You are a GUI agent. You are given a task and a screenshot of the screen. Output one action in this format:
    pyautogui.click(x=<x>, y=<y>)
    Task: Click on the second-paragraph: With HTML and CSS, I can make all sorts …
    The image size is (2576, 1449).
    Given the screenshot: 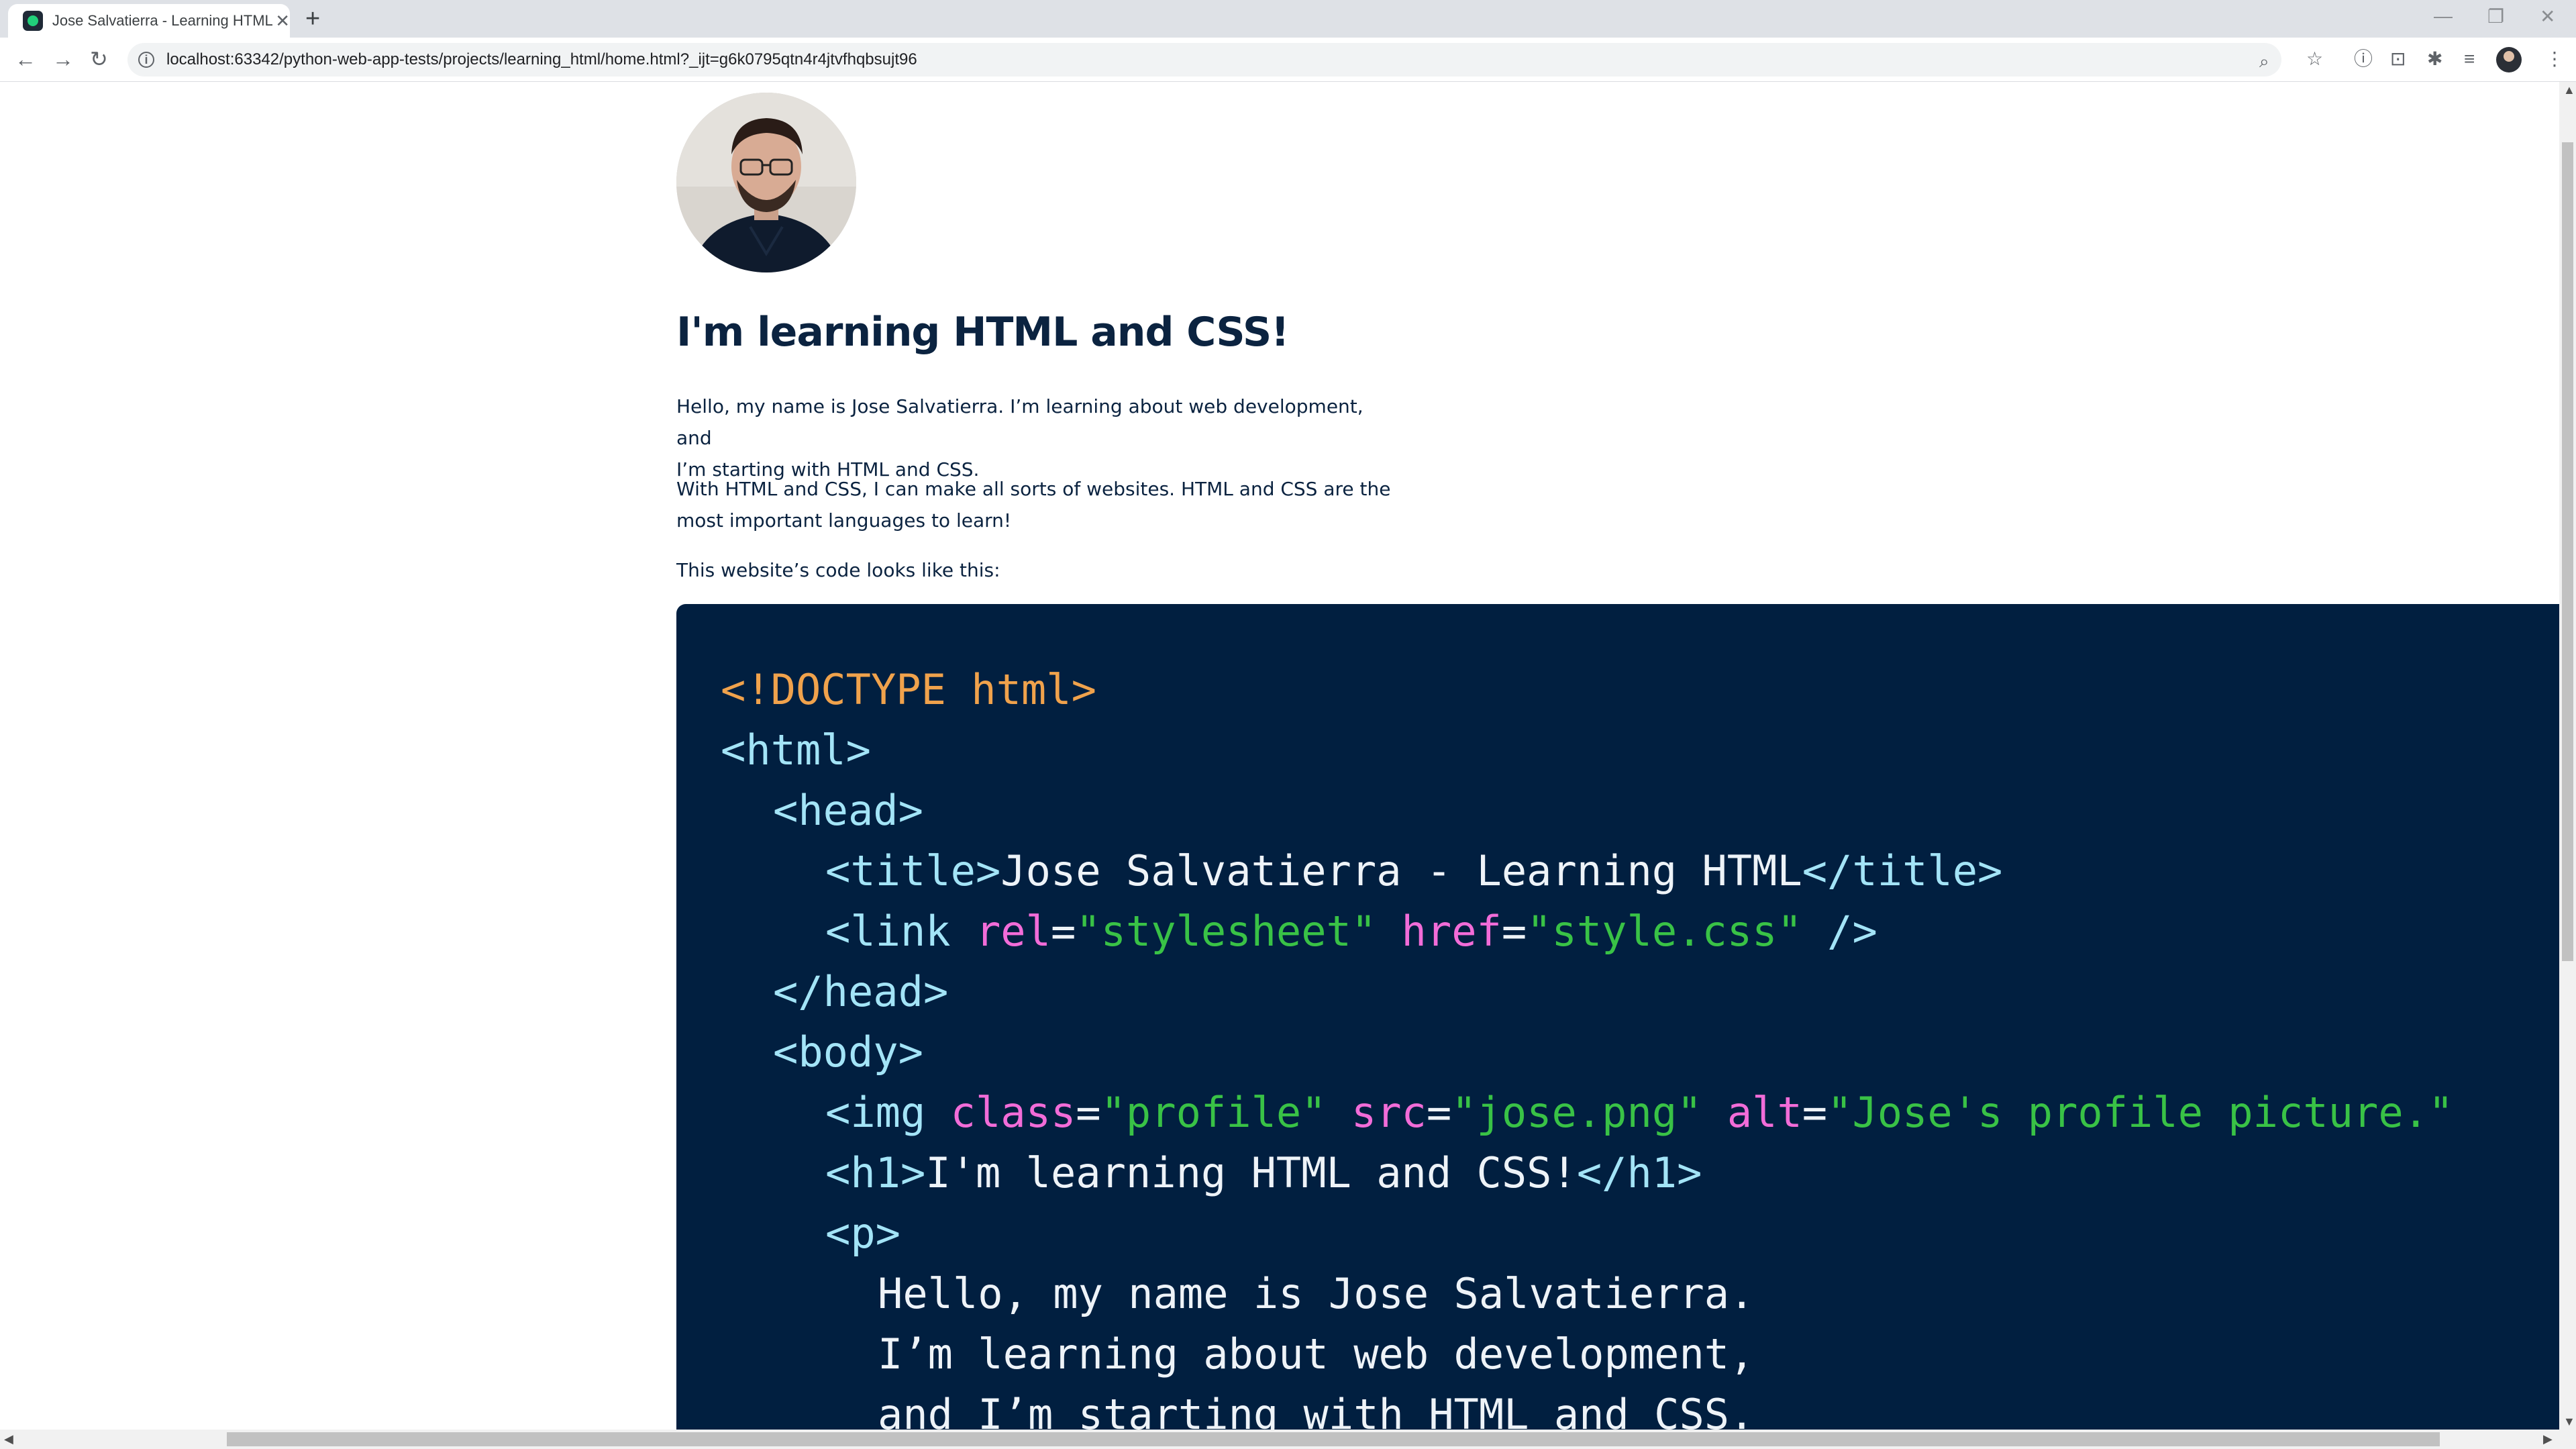 What is the action you would take?
    pyautogui.click(x=1038, y=504)
    